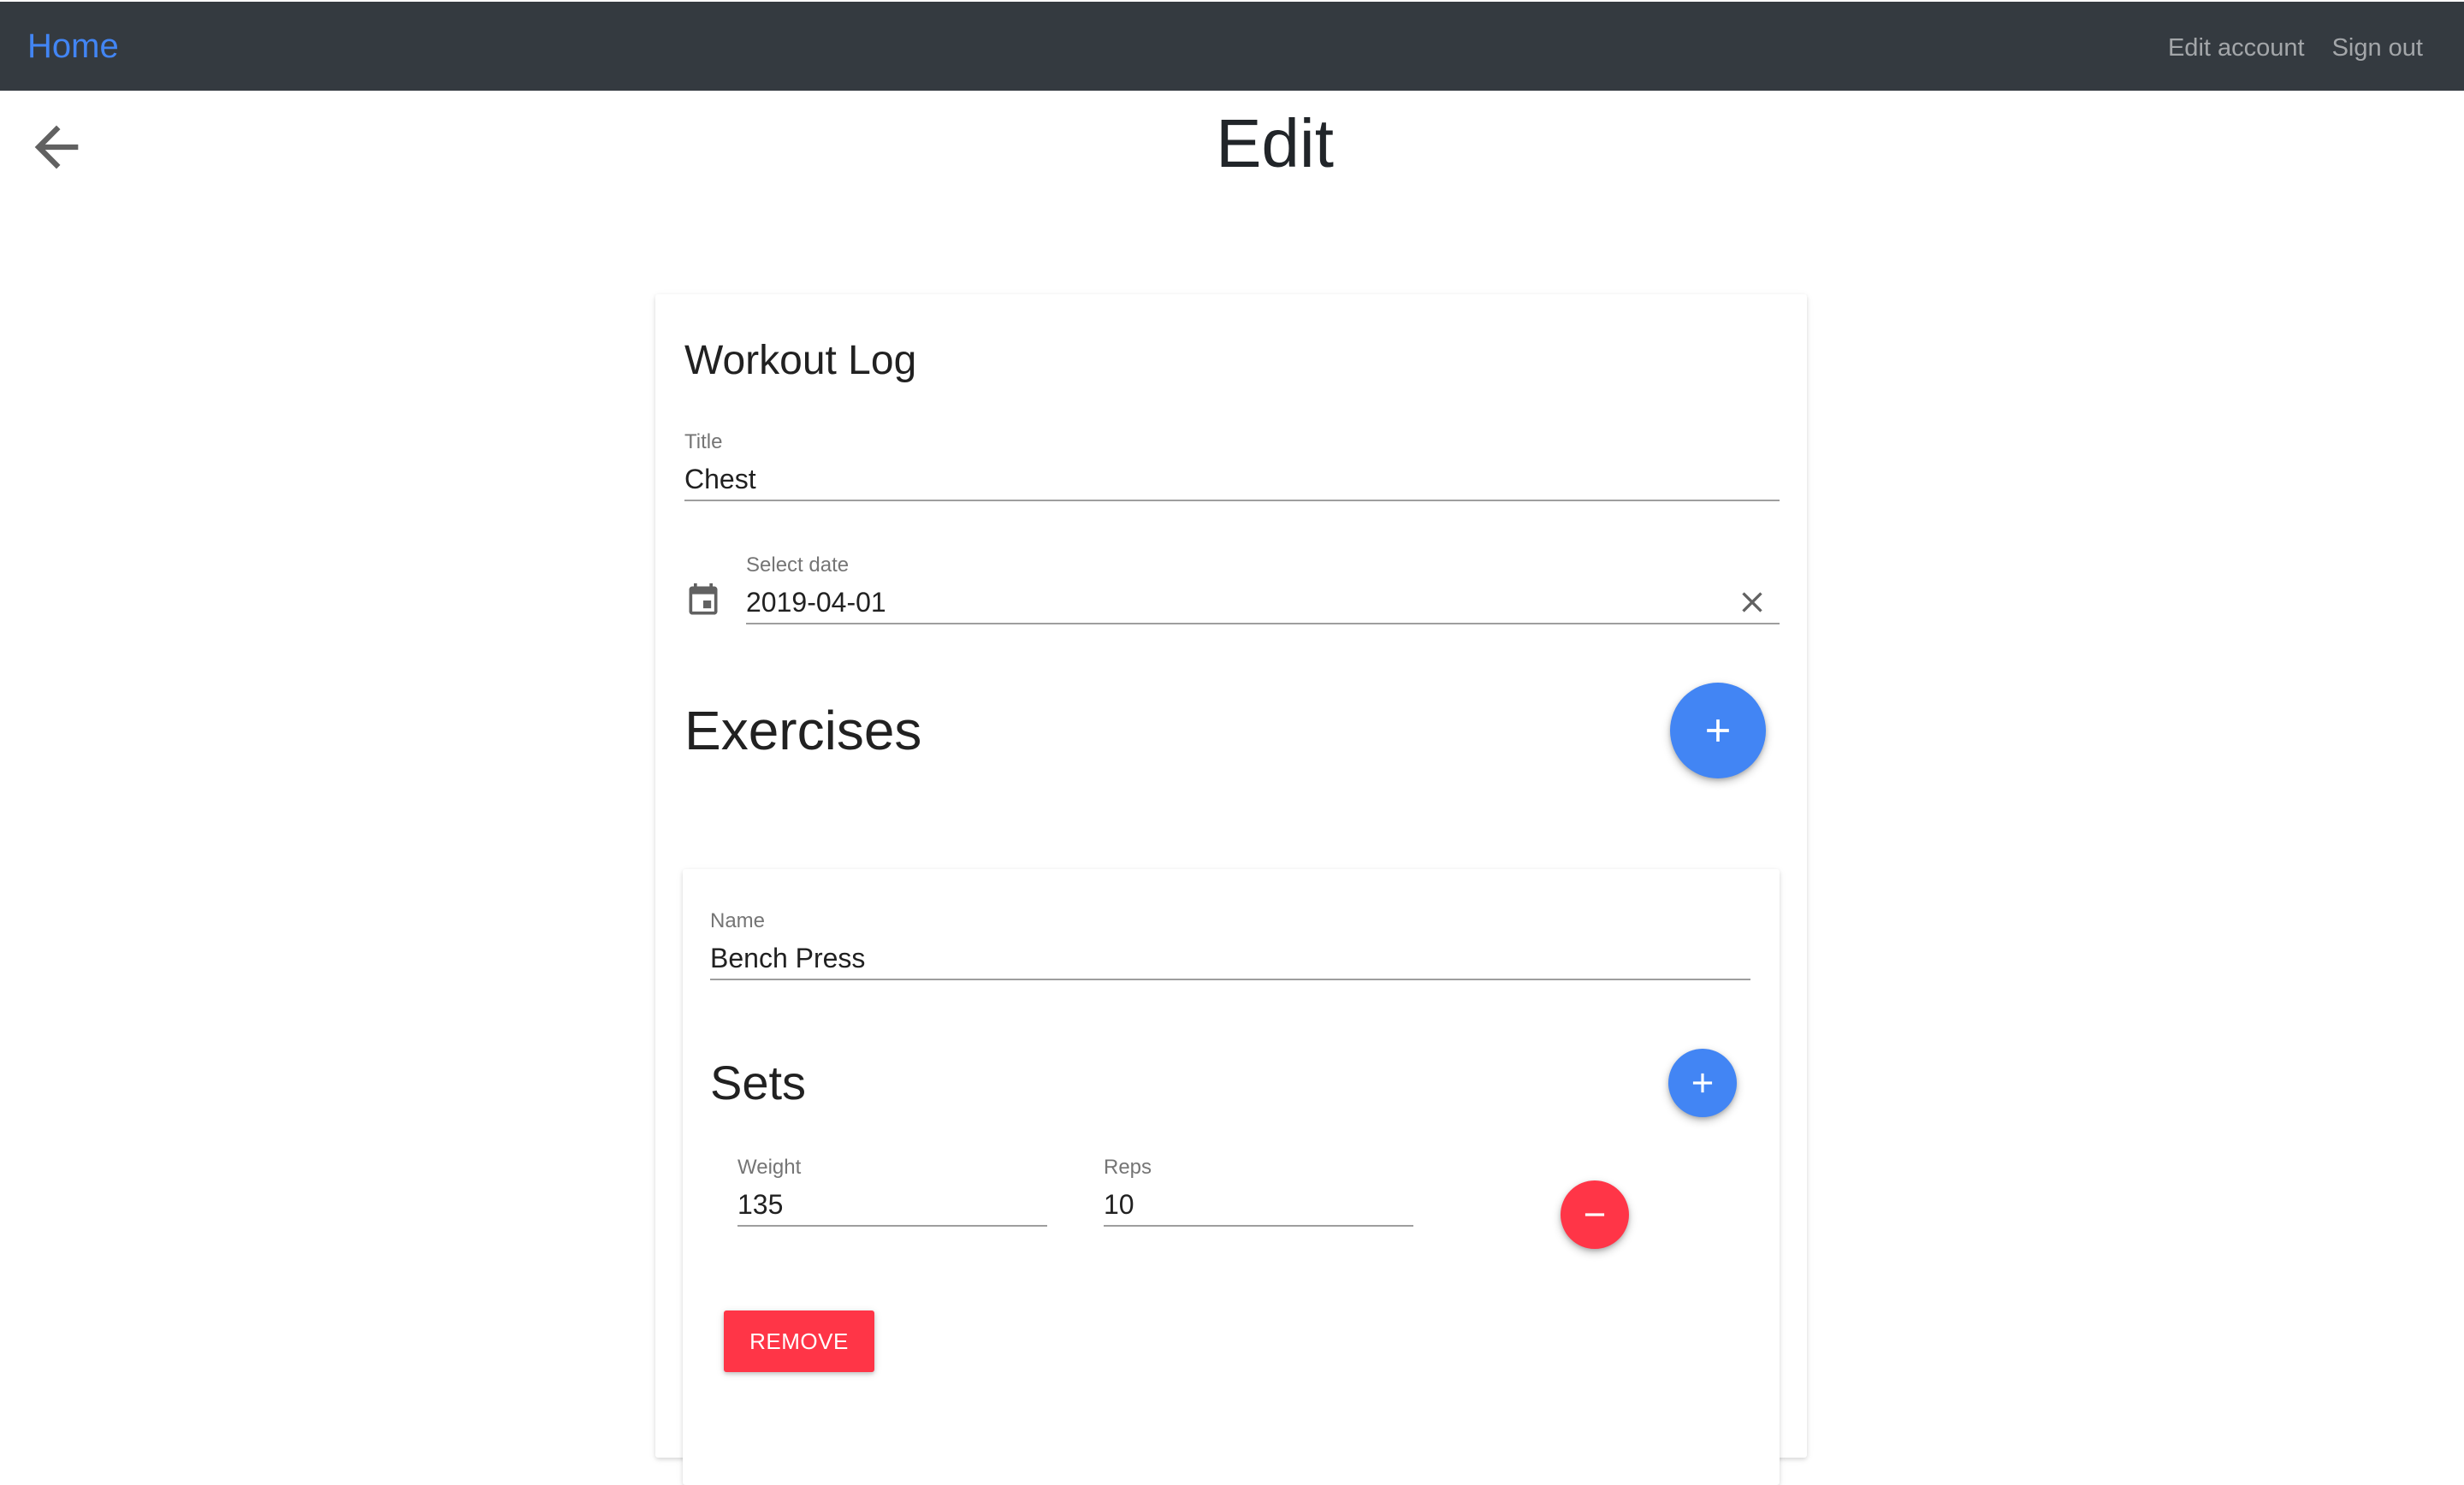 This screenshot has height=1485, width=2464. Describe the element at coordinates (2236, 48) in the screenshot. I see `nav-edit-account-link: Edit account` at that location.